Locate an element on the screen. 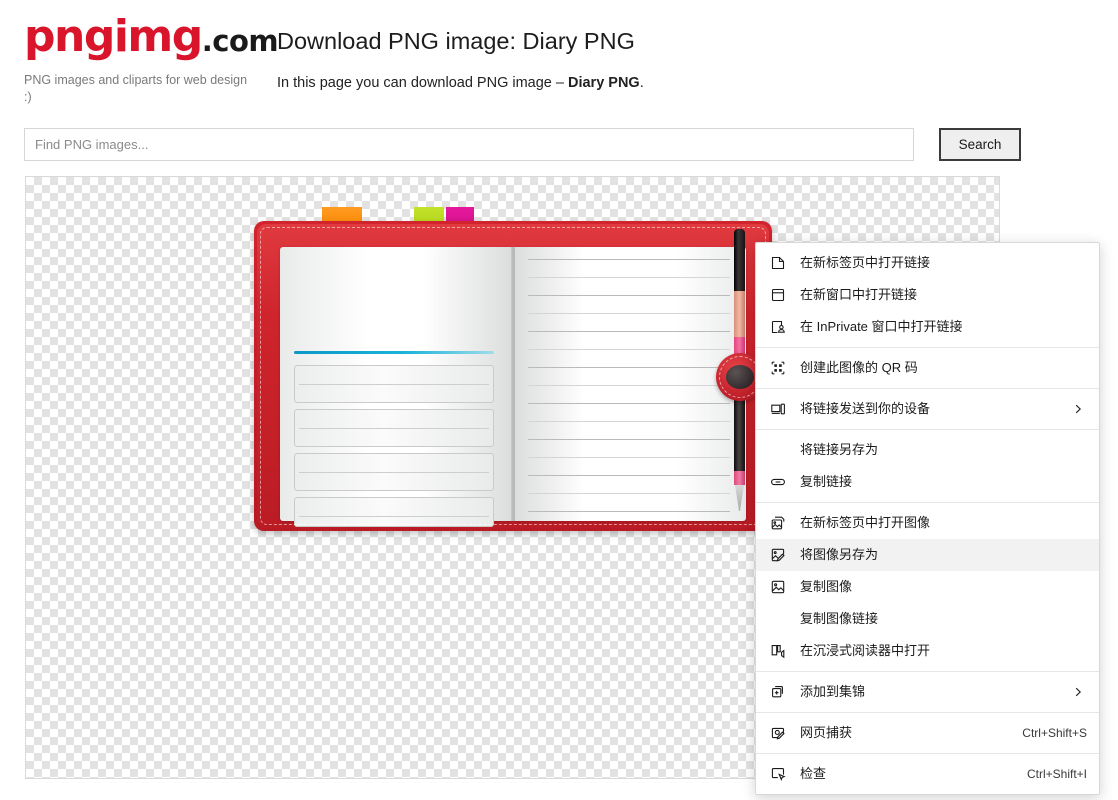  context-menu-item: 复制图像链接 is located at coordinates (927, 619).